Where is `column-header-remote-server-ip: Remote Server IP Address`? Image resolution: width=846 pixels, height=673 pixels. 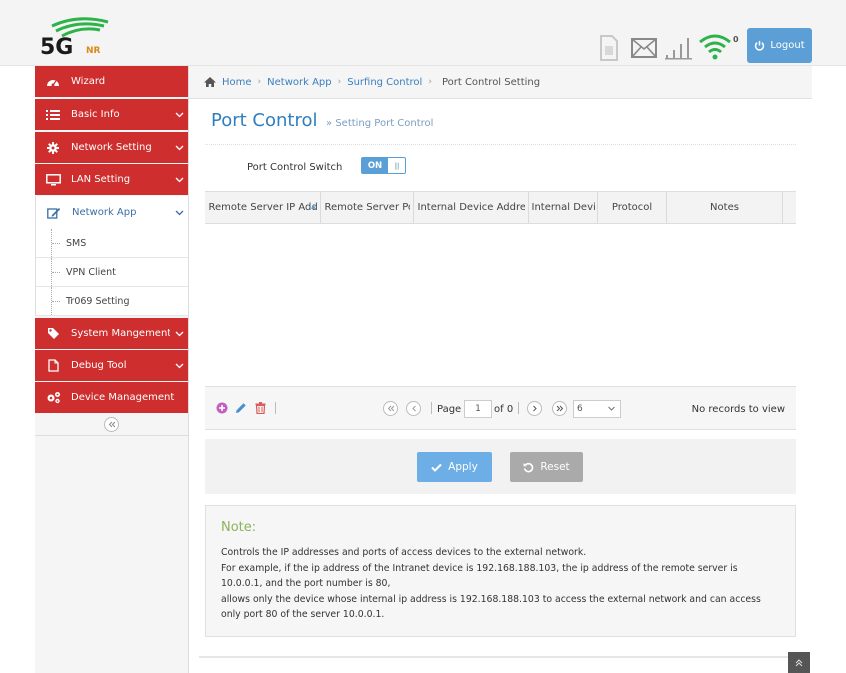 column-header-remote-server-ip: Remote Server IP Address is located at coordinates (263, 207).